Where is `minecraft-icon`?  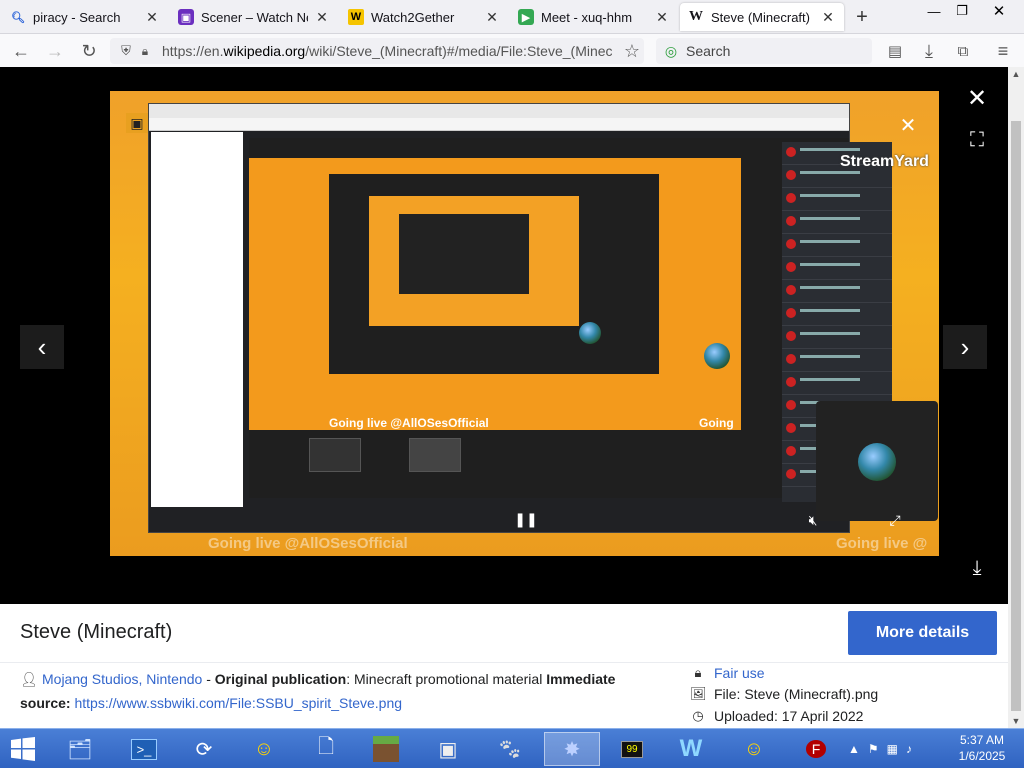
minecraft-icon is located at coordinates (386, 749).